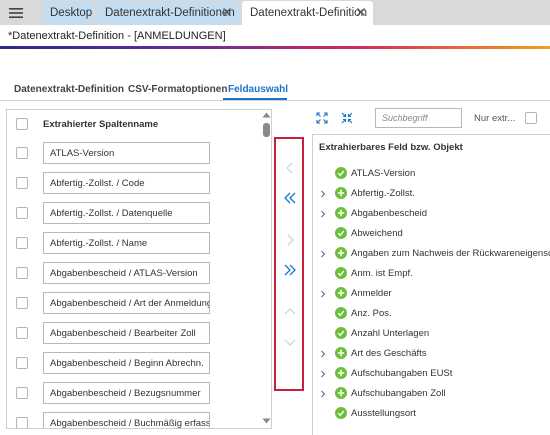  I want to click on table-row: Abgabenbescheid / Buchmäßig erfasst, so click(134, 419).